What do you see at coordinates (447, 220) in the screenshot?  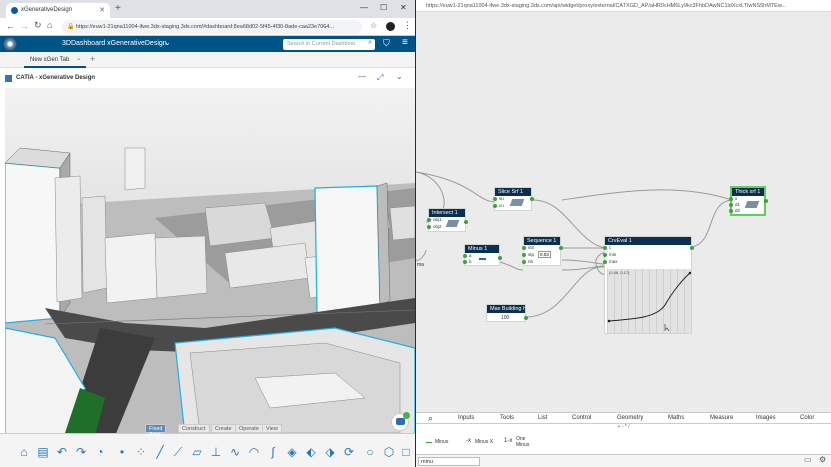 I see `node-intersect: Intersect 1 obj1 obj2` at bounding box center [447, 220].